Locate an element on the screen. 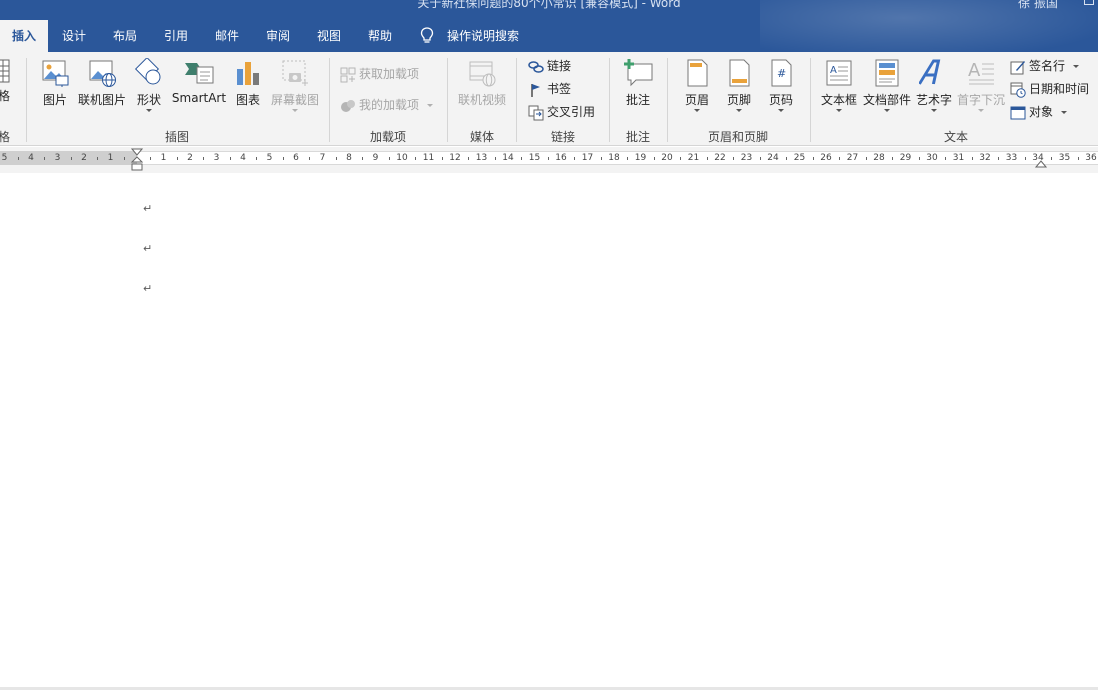 This screenshot has height=690, width=1098. ruler-number: 30 is located at coordinates (932, 158).